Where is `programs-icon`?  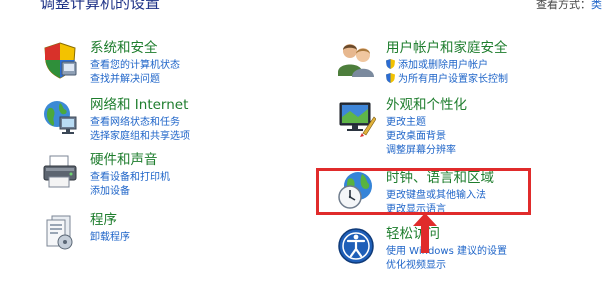
programs-icon is located at coordinates (60, 232).